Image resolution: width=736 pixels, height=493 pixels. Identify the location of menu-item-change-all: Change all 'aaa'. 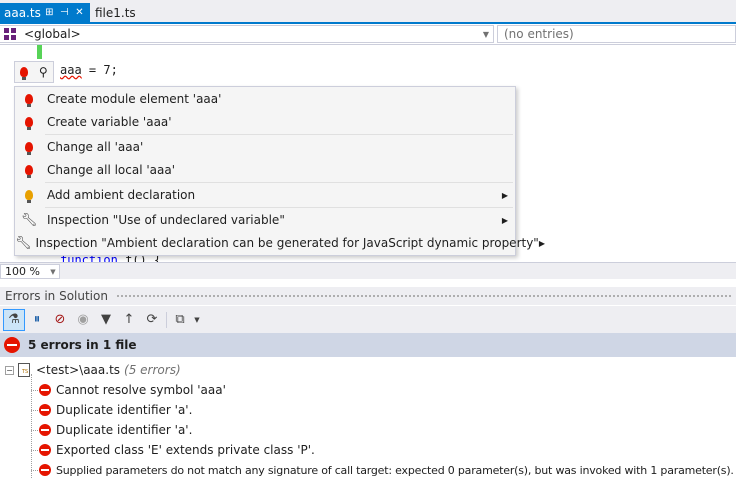
(265, 147).